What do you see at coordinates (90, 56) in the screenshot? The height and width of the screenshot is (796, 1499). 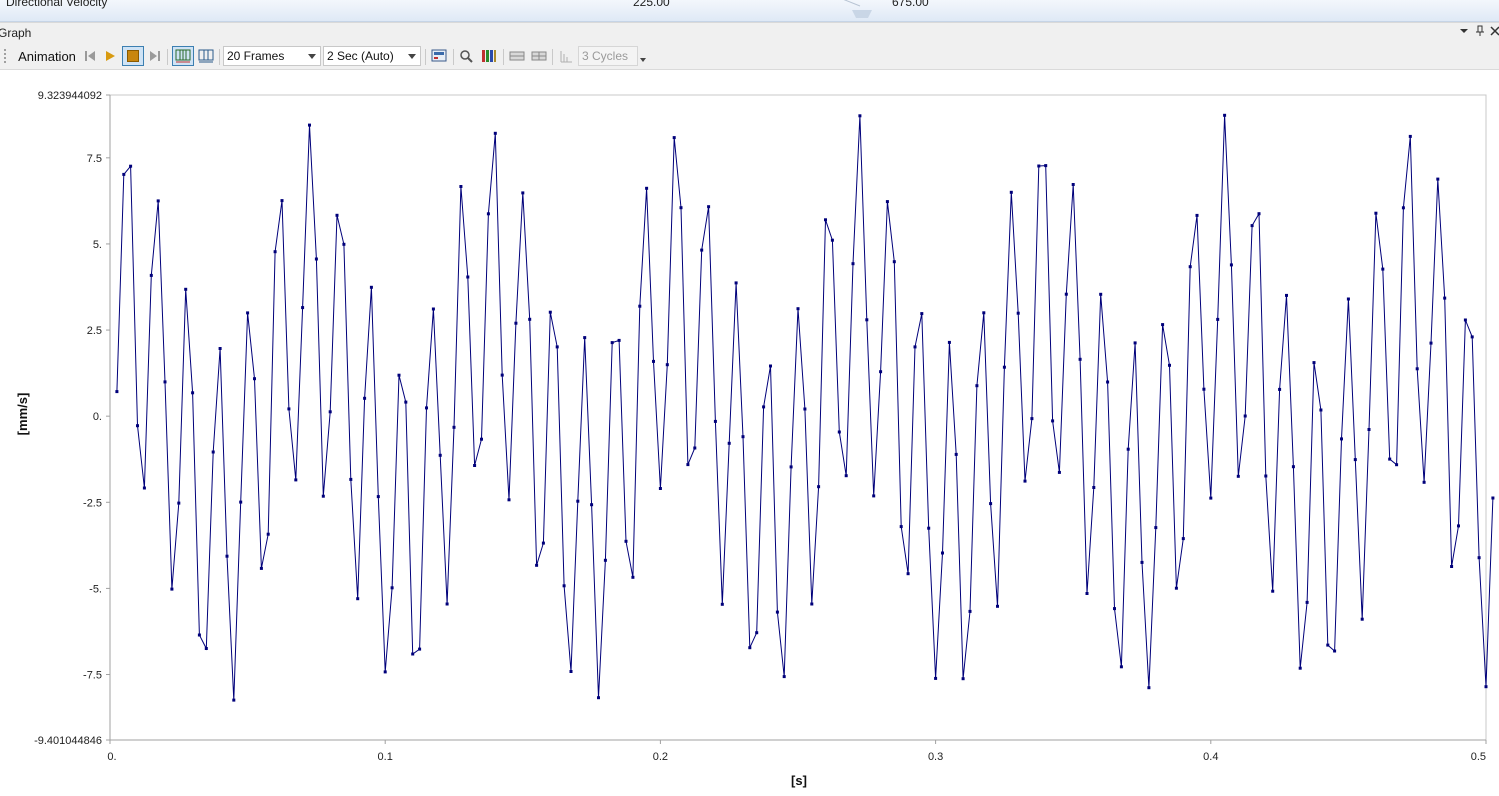 I see `previous-frame-icon` at bounding box center [90, 56].